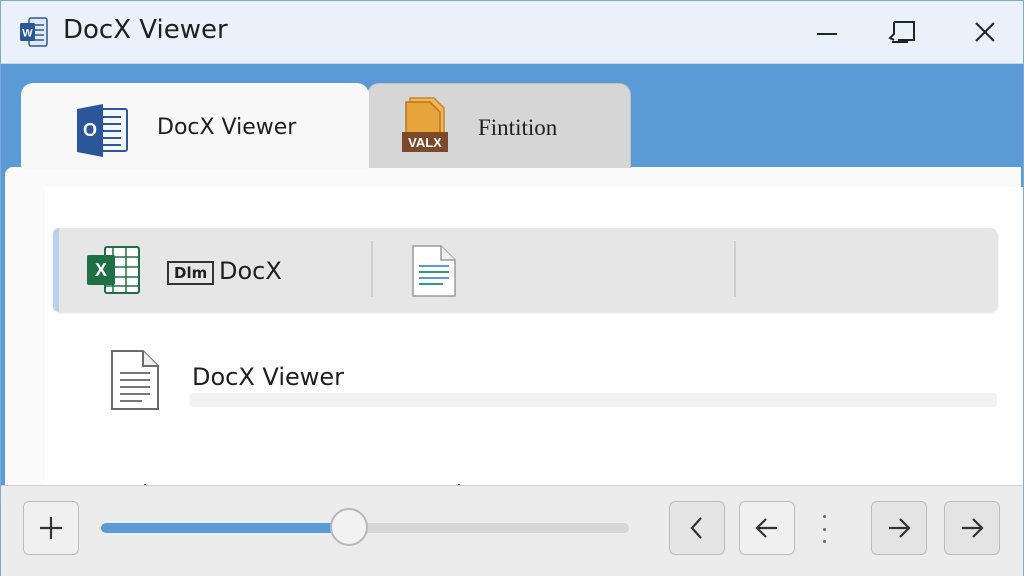 This screenshot has height=576, width=1024. I want to click on previous-button, so click(697, 528).